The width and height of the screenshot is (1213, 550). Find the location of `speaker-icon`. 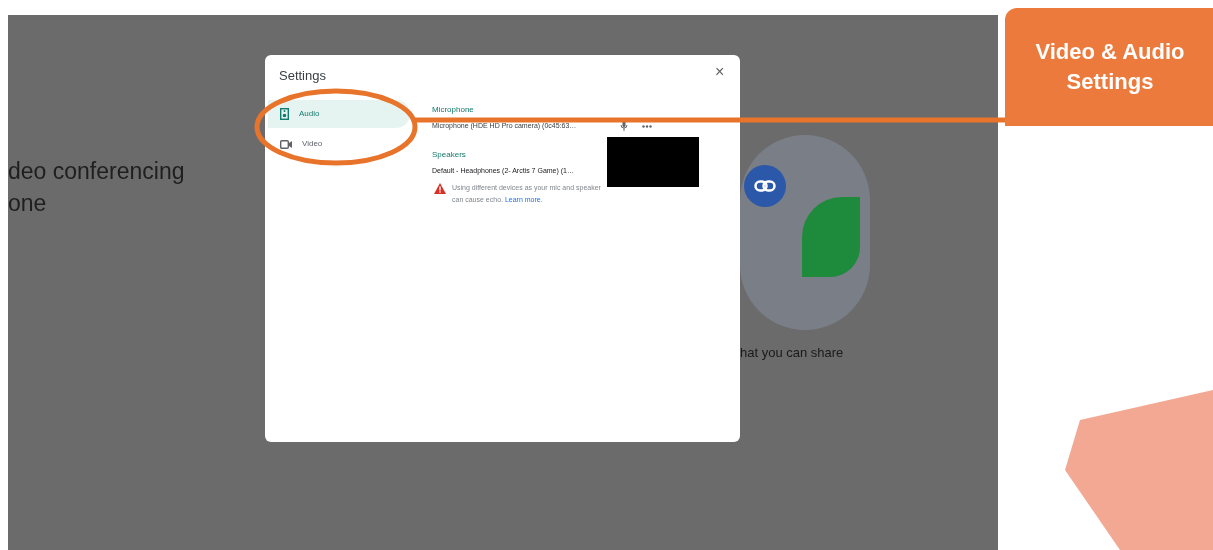

speaker-icon is located at coordinates (284, 114).